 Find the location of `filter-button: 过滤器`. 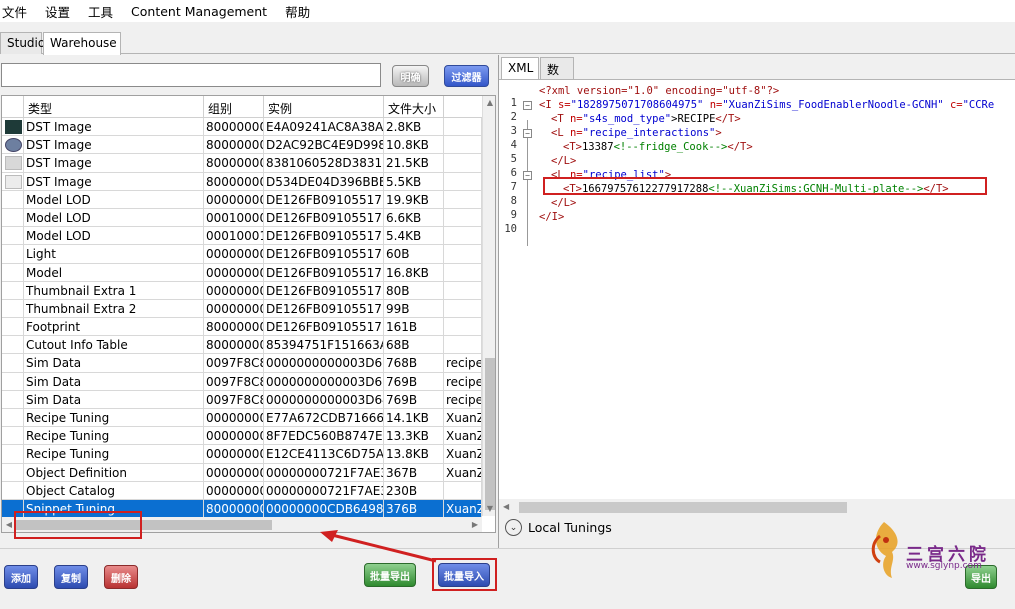

filter-button: 过滤器 is located at coordinates (466, 76).